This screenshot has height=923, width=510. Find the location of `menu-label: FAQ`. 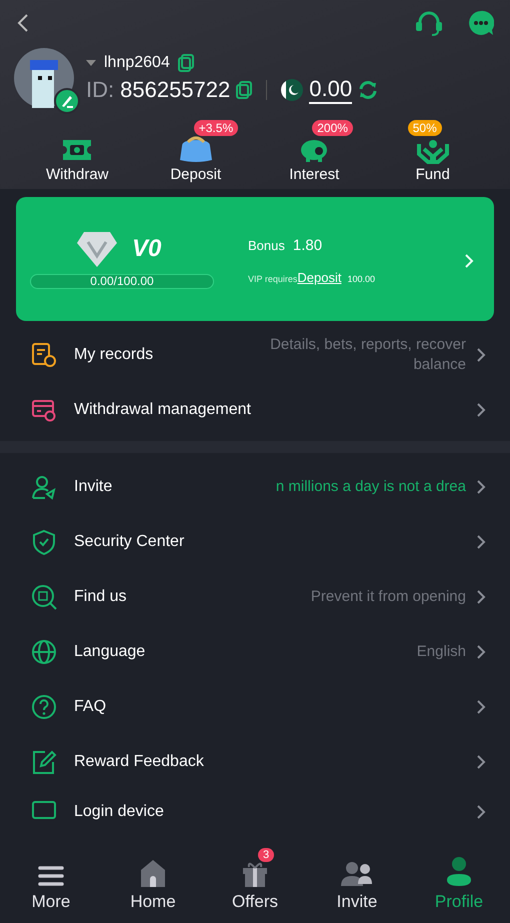

menu-label: FAQ is located at coordinates (90, 707).